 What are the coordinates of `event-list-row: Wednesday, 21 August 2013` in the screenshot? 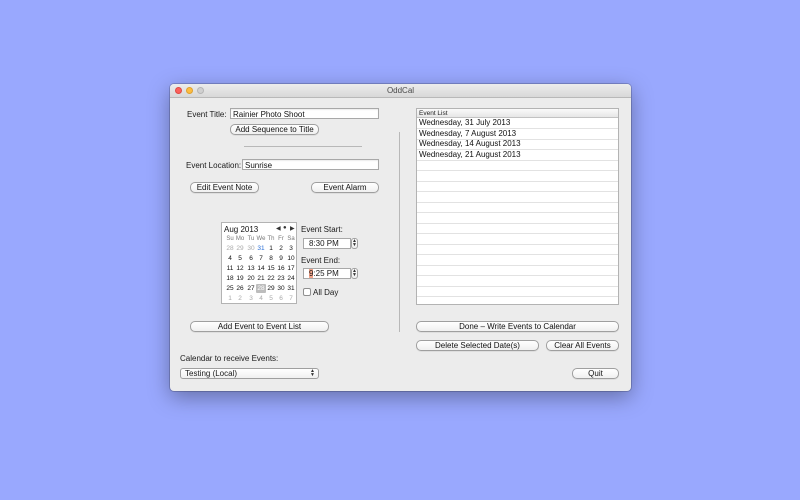 It's located at (517, 155).